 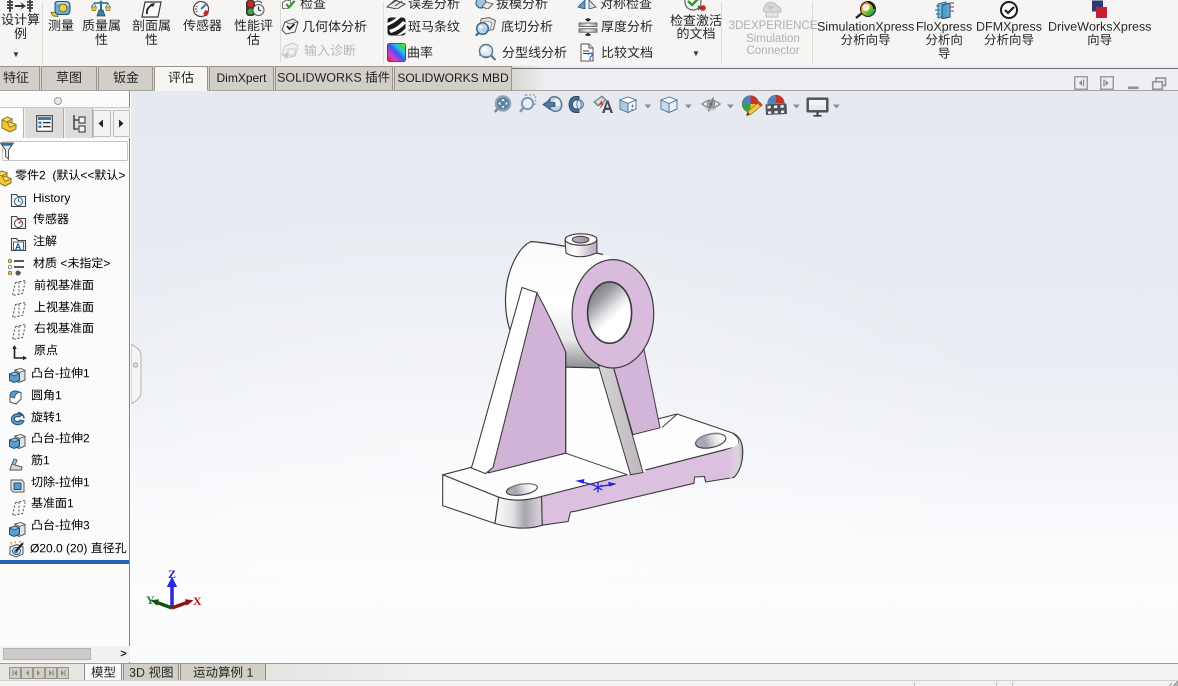 What do you see at coordinates (172, 574) in the screenshot?
I see `svg-text: Z` at bounding box center [172, 574].